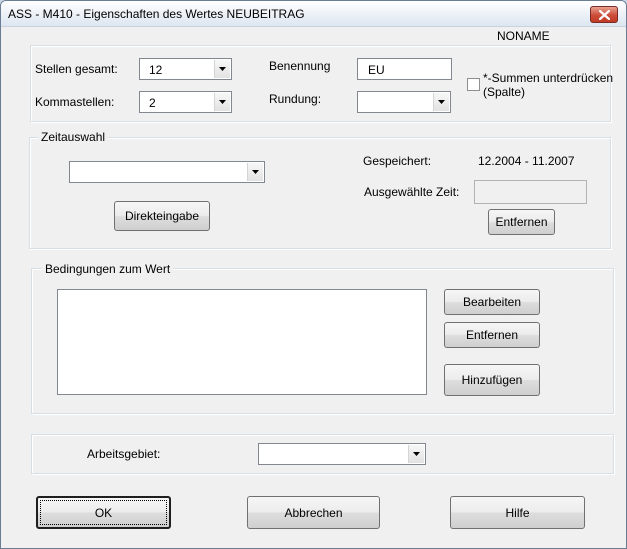 This screenshot has width=627, height=549. I want to click on gespeichert-label: Gespeichert:, so click(397, 161).